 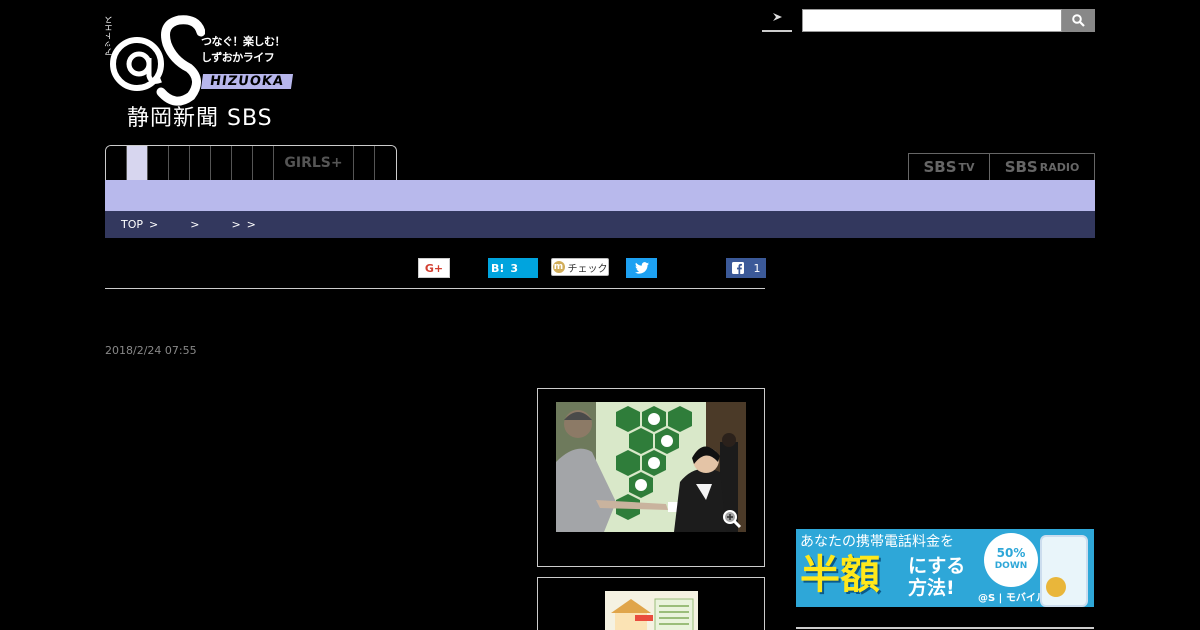 I want to click on phone-illustration, so click(x=1064, y=571).